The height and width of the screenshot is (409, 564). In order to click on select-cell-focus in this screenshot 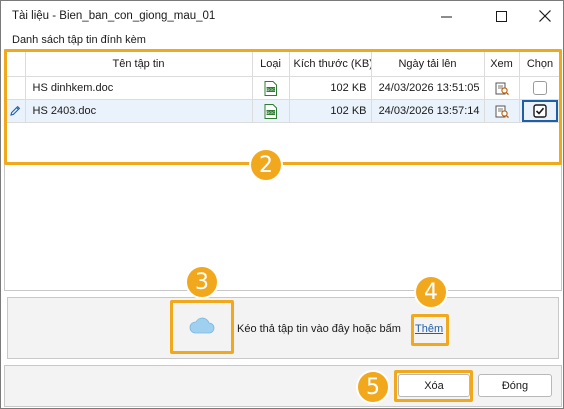, I will do `click(540, 111)`.